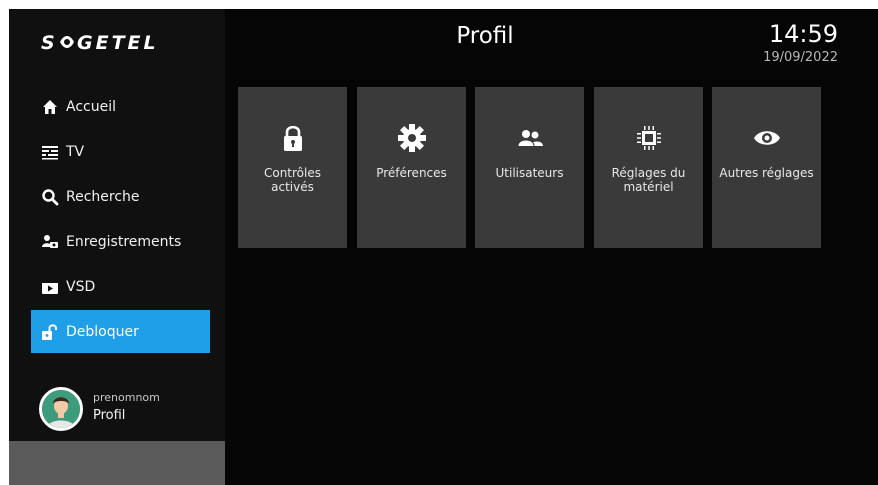  I want to click on tile-label: Autres réglages, so click(766, 173).